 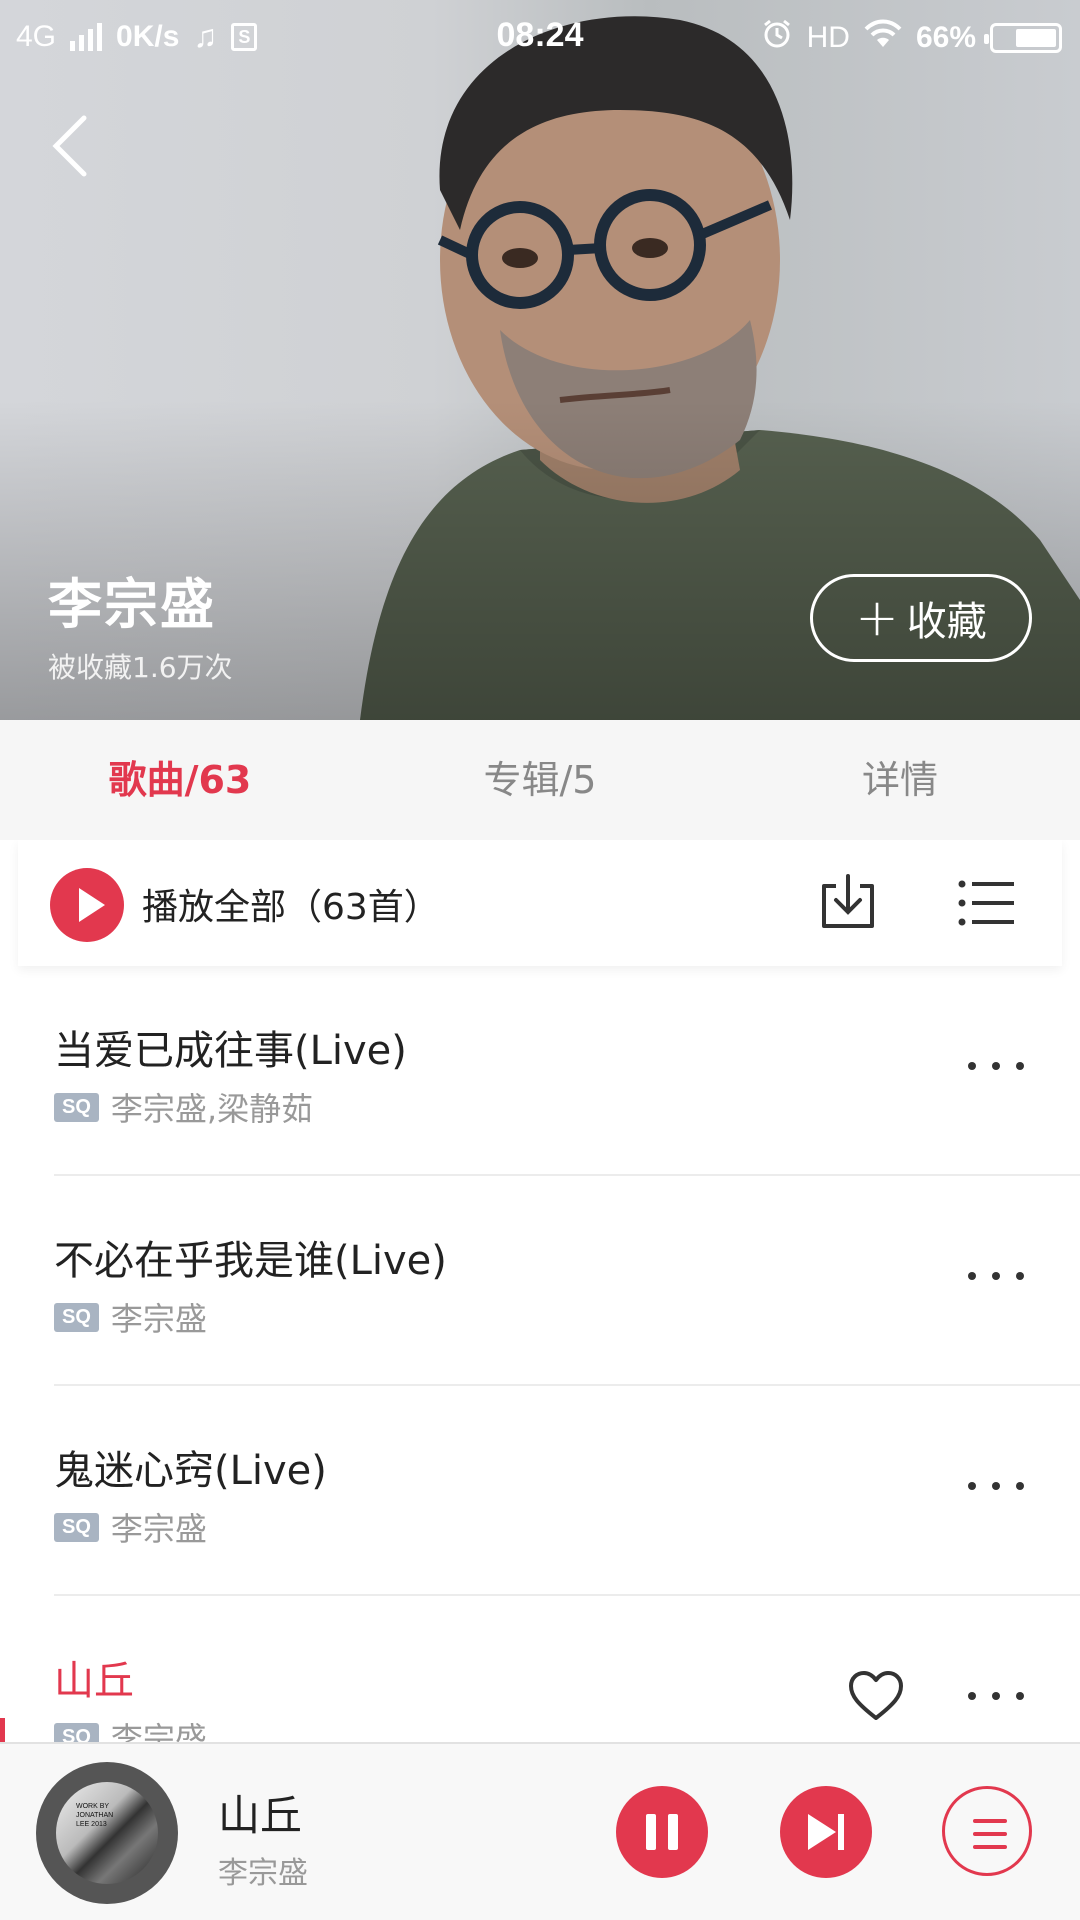 I want to click on artist-name: 李宗盛, so click(x=132, y=604).